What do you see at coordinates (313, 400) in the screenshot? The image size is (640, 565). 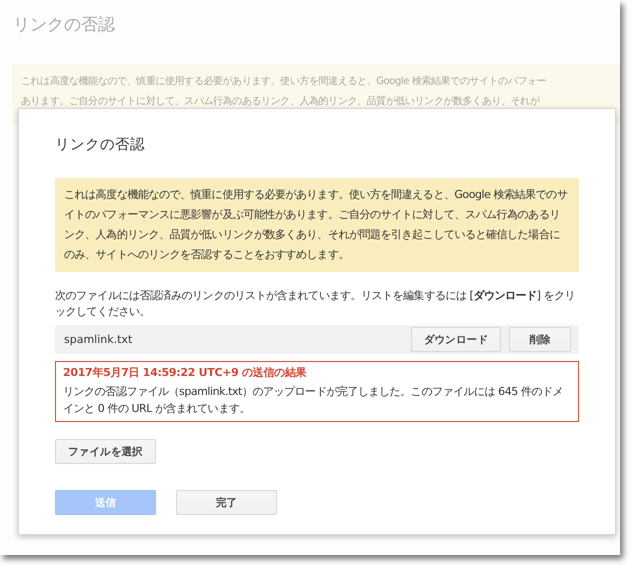 I see `result-message: リンクの否認ファイル（spamlink.txt）のアップロードが完了しました。このファイルには 645 件のドメインと 0 件の URL が含まれています。` at bounding box center [313, 400].